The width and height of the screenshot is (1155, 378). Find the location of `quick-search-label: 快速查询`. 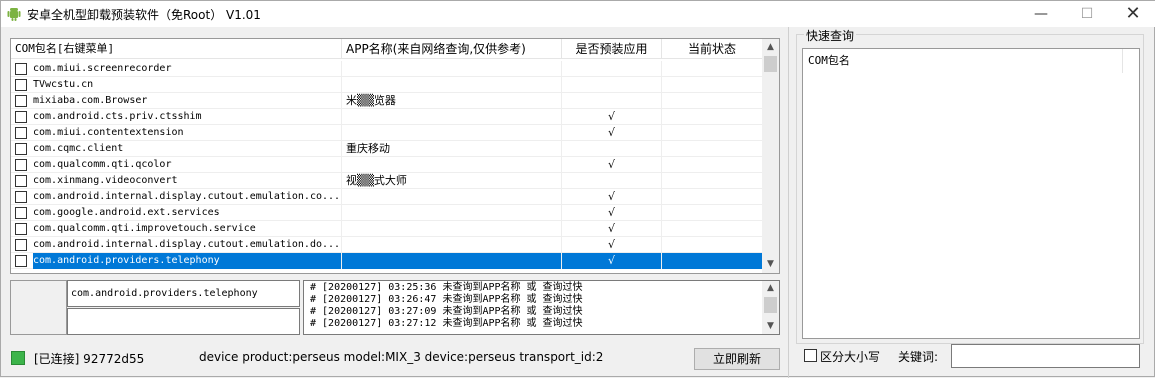

quick-search-label: 快速查询 is located at coordinates (830, 35).